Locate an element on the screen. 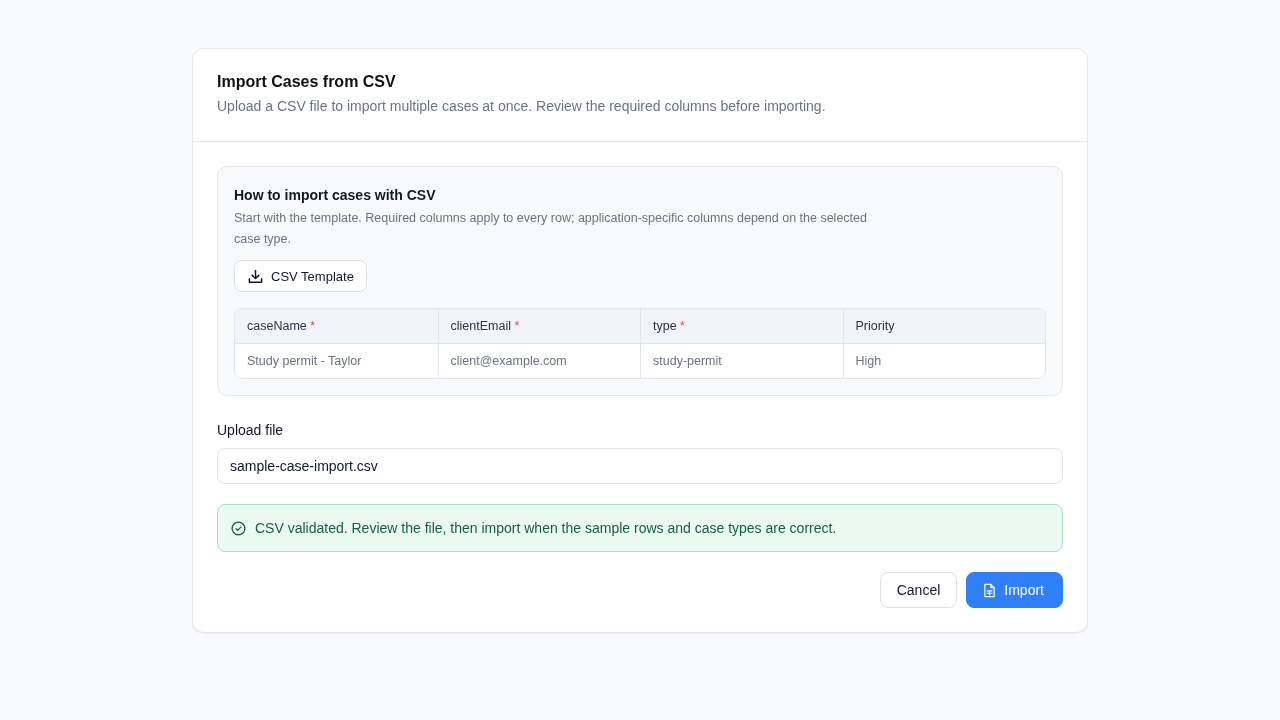  csv-template-button: CSV Template is located at coordinates (300, 276).